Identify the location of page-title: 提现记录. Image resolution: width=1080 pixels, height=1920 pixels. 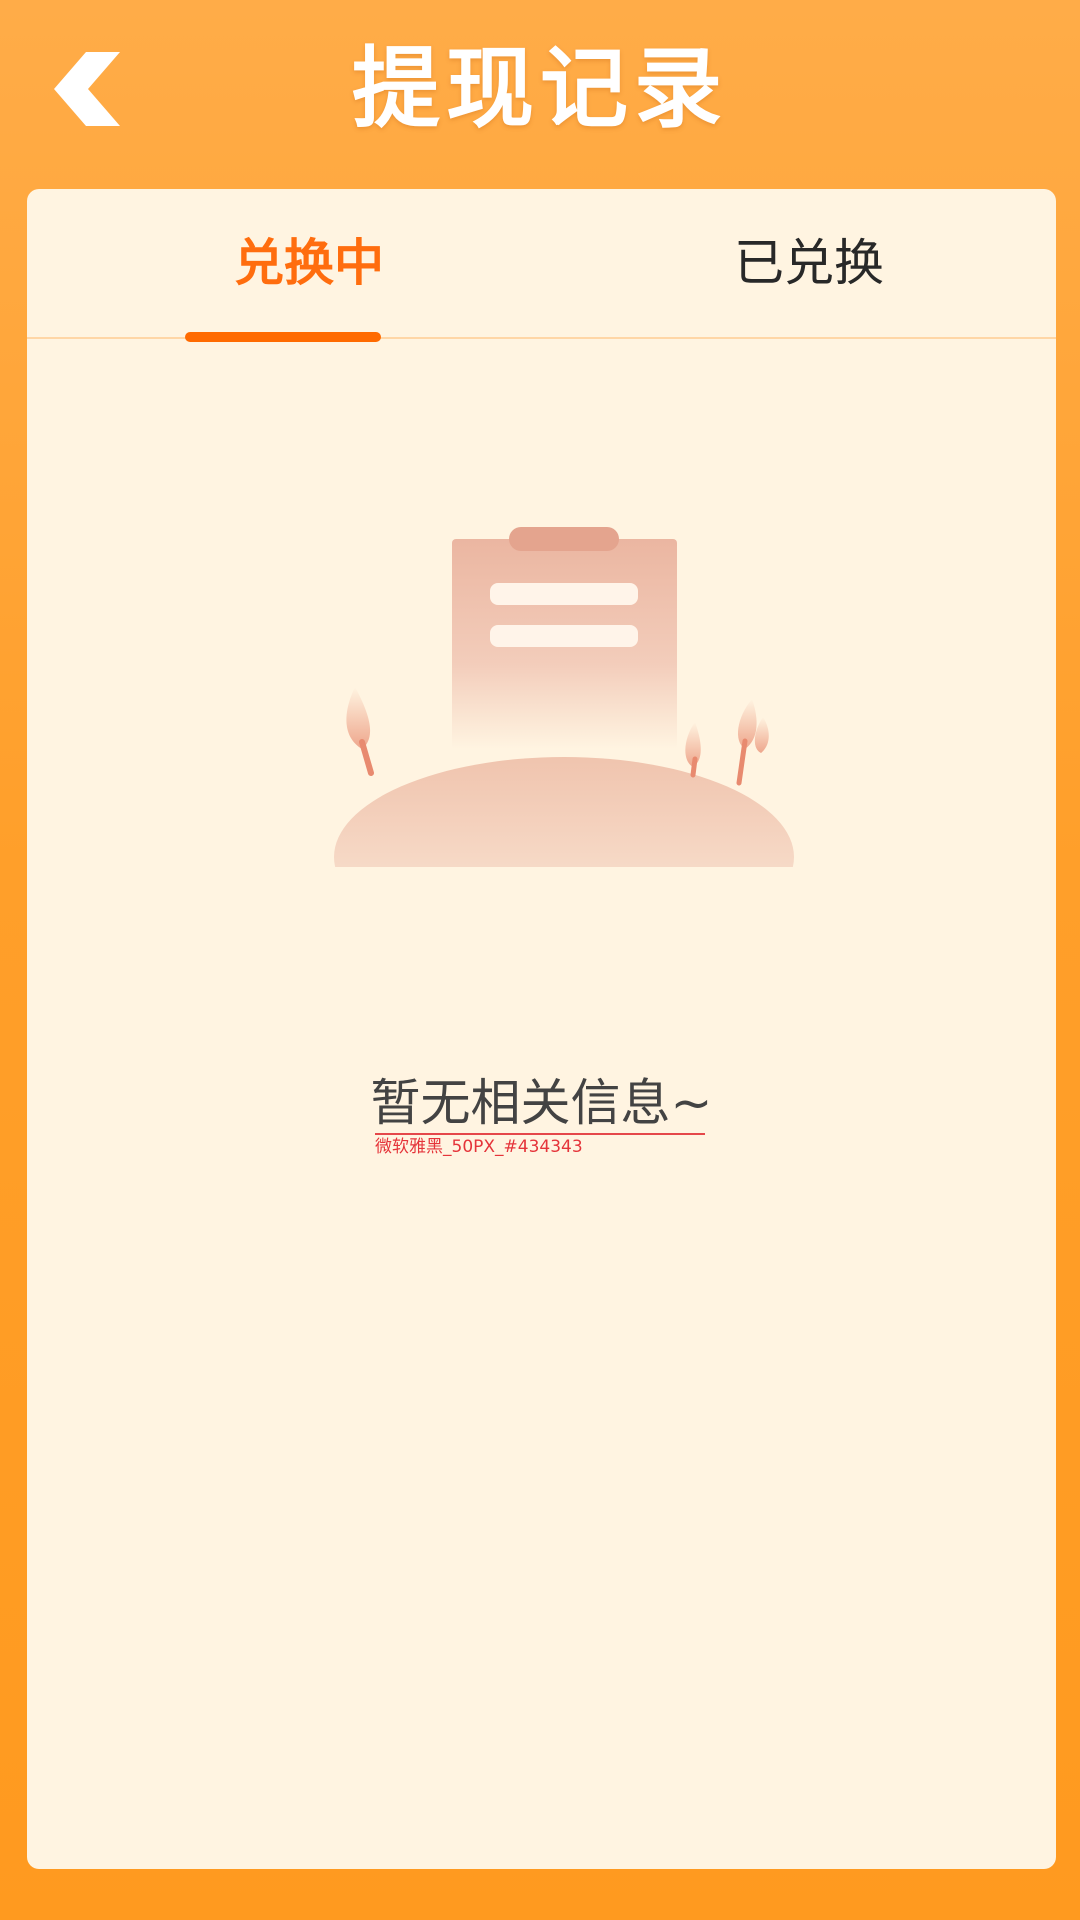
(539, 88).